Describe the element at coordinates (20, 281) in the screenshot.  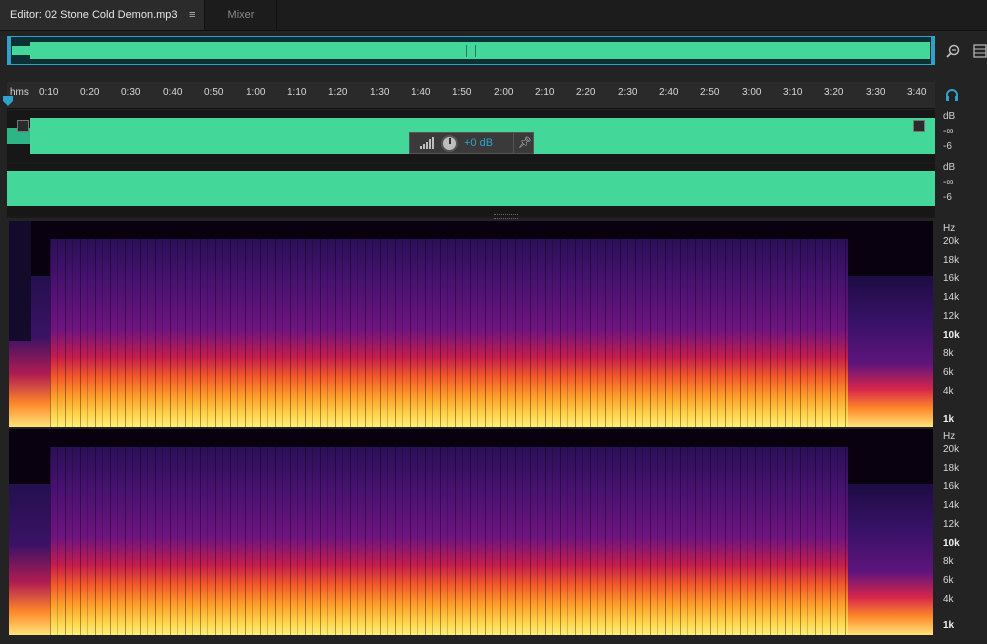
I see `spectrogram-intro-dark` at that location.